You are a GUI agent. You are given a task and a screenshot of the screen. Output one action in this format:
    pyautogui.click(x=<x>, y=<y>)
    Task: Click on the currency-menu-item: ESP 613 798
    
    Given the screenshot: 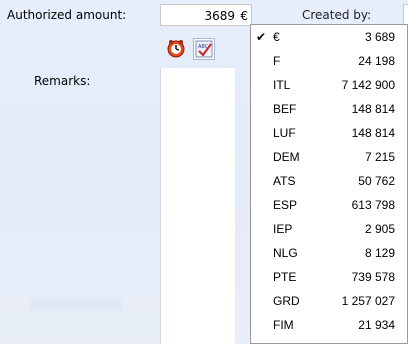 What is the action you would take?
    pyautogui.click(x=329, y=206)
    